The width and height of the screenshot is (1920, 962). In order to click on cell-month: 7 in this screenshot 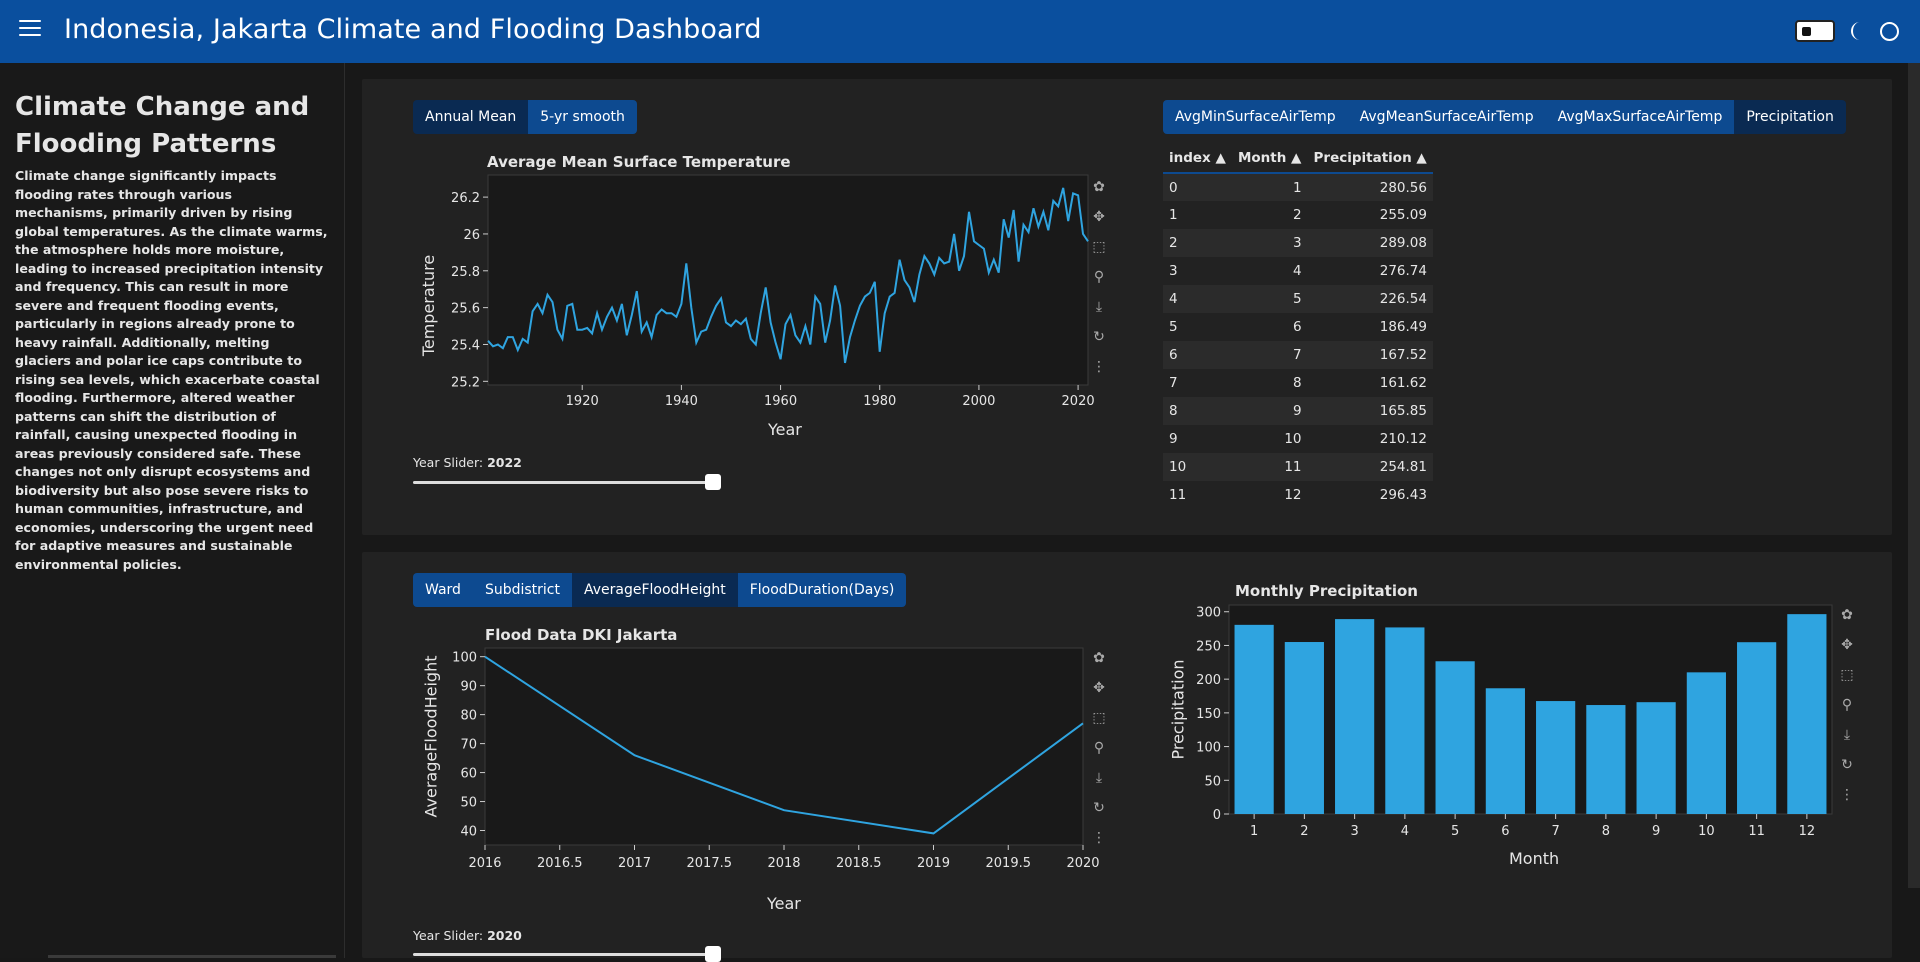, I will do `click(1269, 355)`.